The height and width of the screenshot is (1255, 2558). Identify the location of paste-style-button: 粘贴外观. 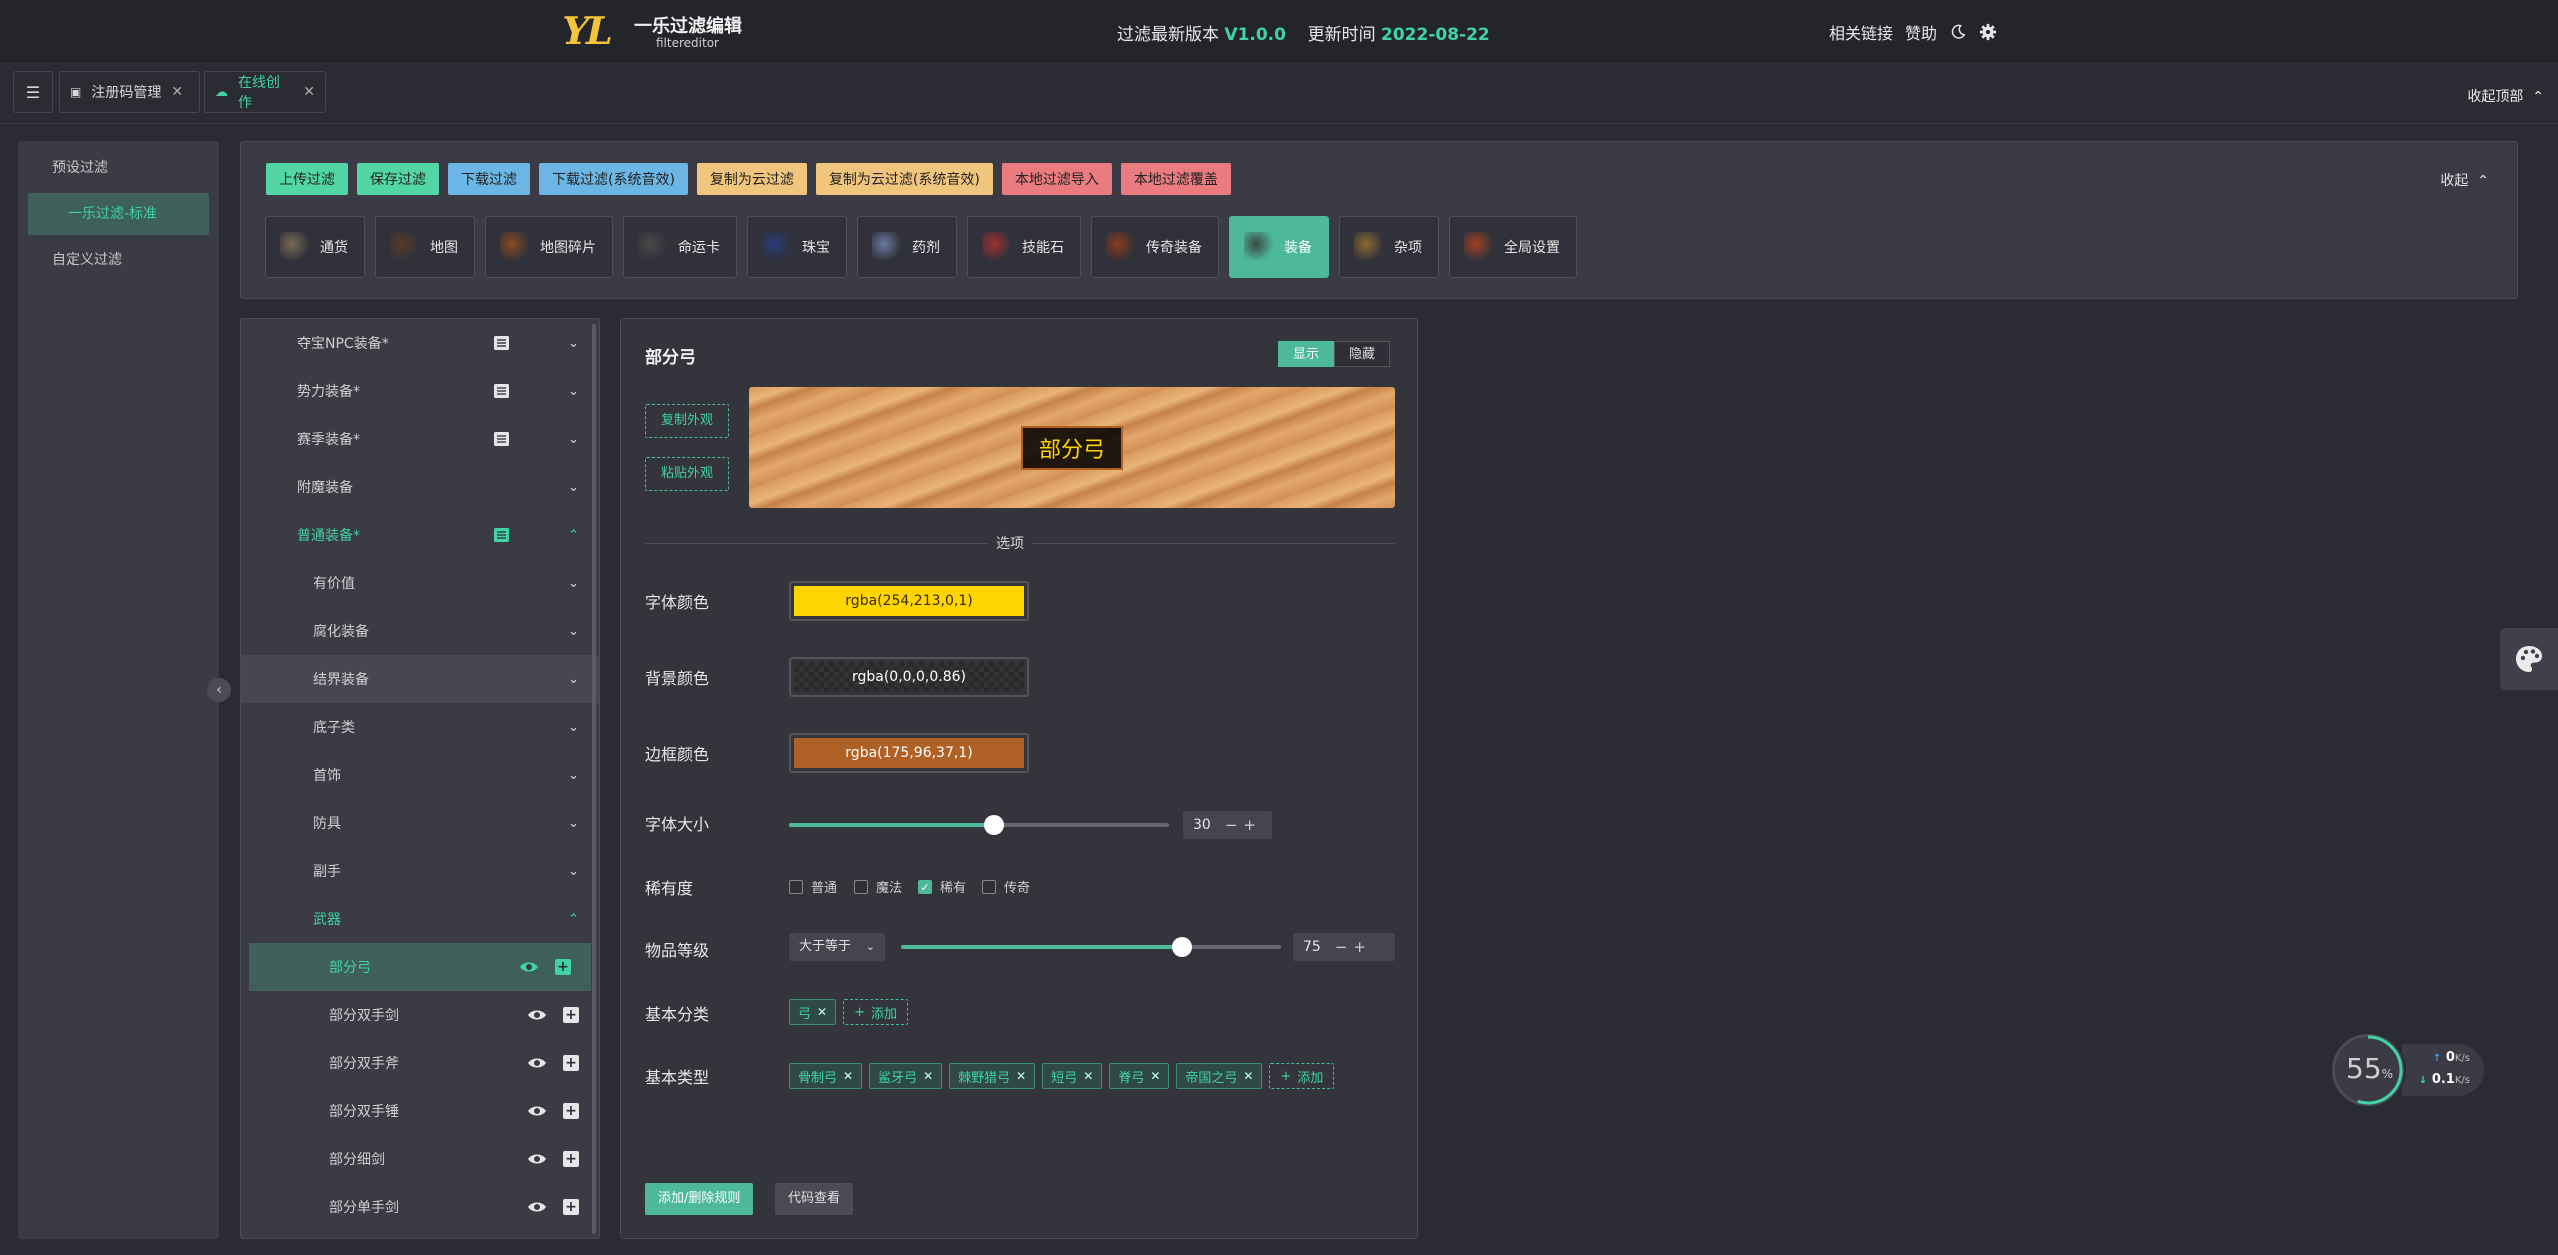
(687, 474).